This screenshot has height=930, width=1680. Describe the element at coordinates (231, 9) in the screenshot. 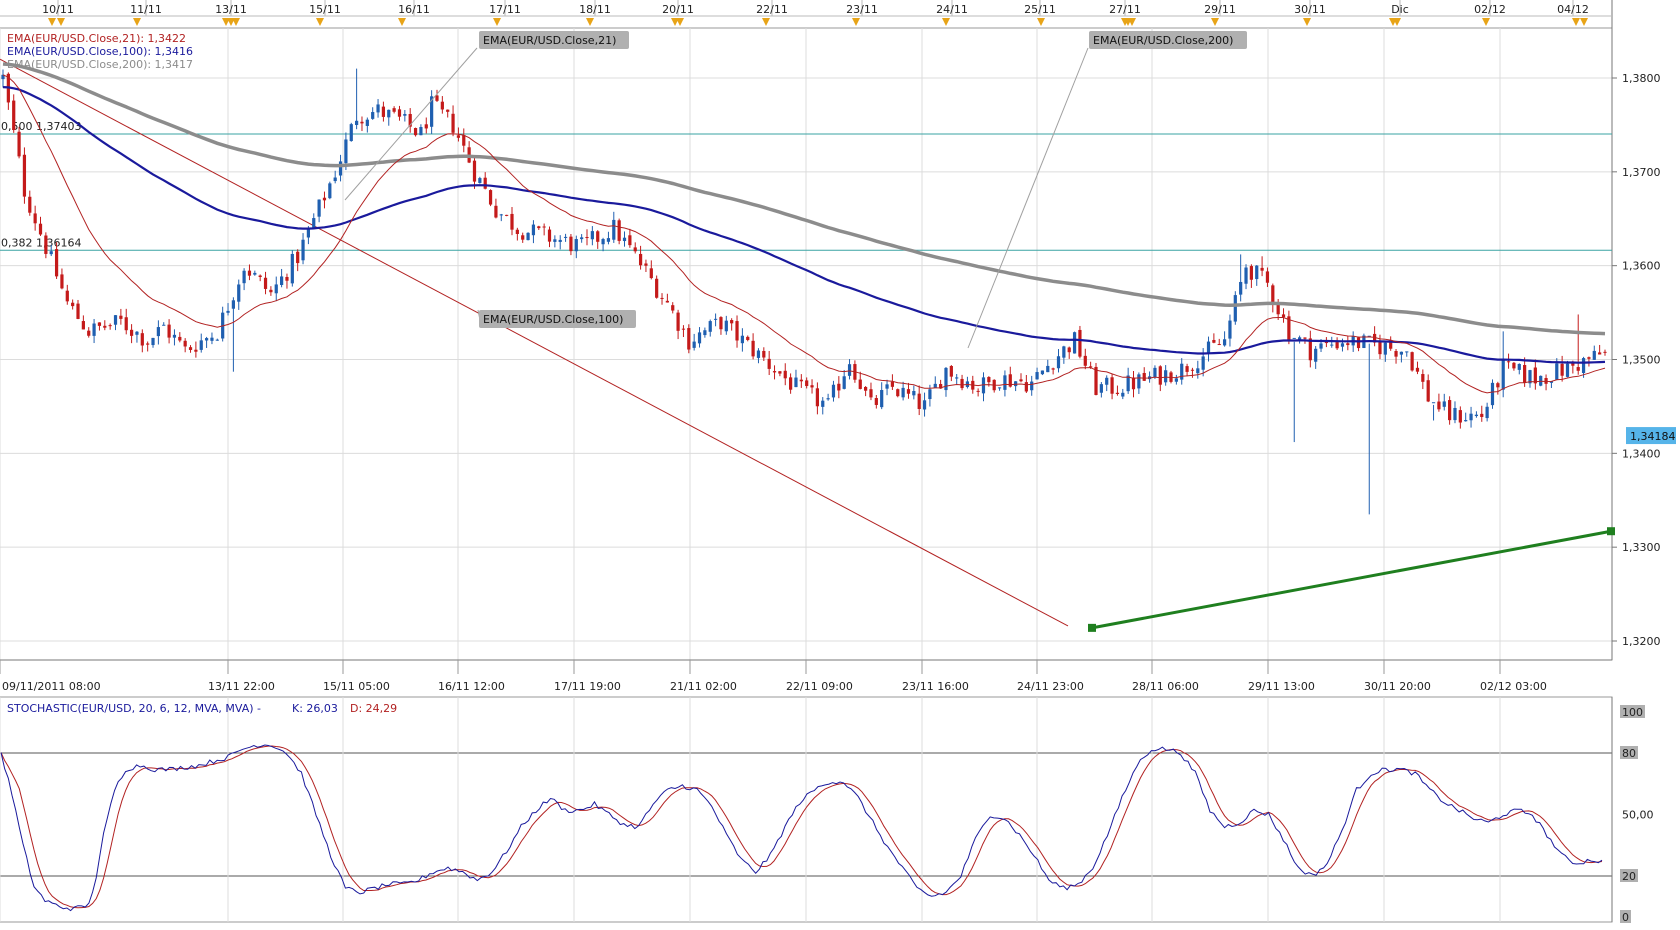

I see `top-date-label: 13/11` at that location.